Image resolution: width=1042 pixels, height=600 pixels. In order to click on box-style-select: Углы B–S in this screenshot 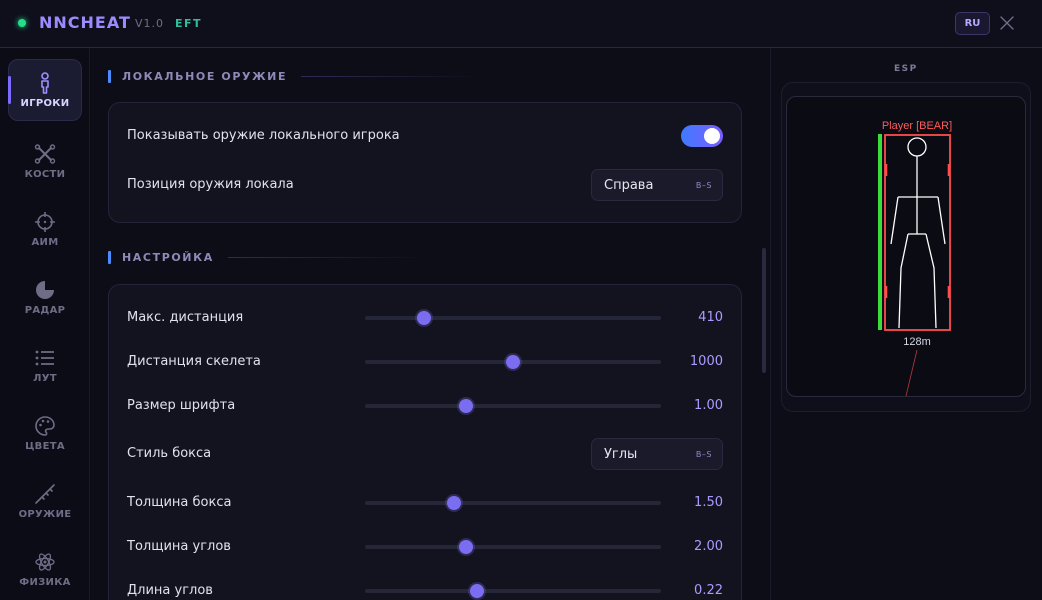, I will do `click(657, 454)`.